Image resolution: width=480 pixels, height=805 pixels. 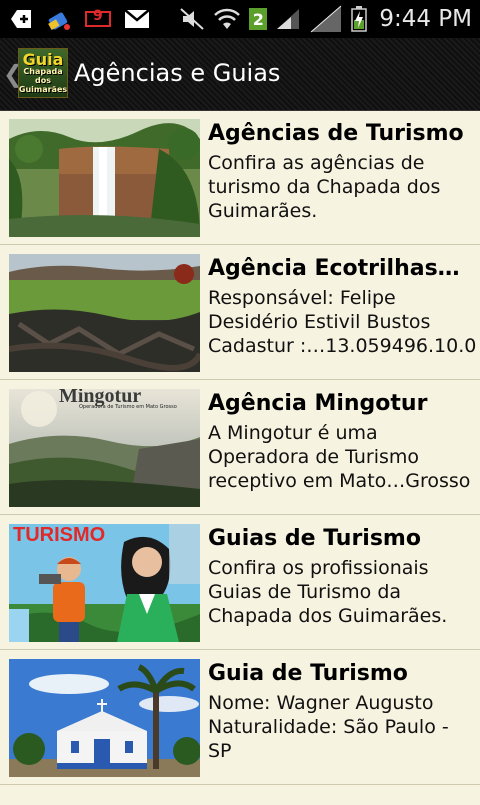 What do you see at coordinates (104, 313) in the screenshot?
I see `burnt-field-image` at bounding box center [104, 313].